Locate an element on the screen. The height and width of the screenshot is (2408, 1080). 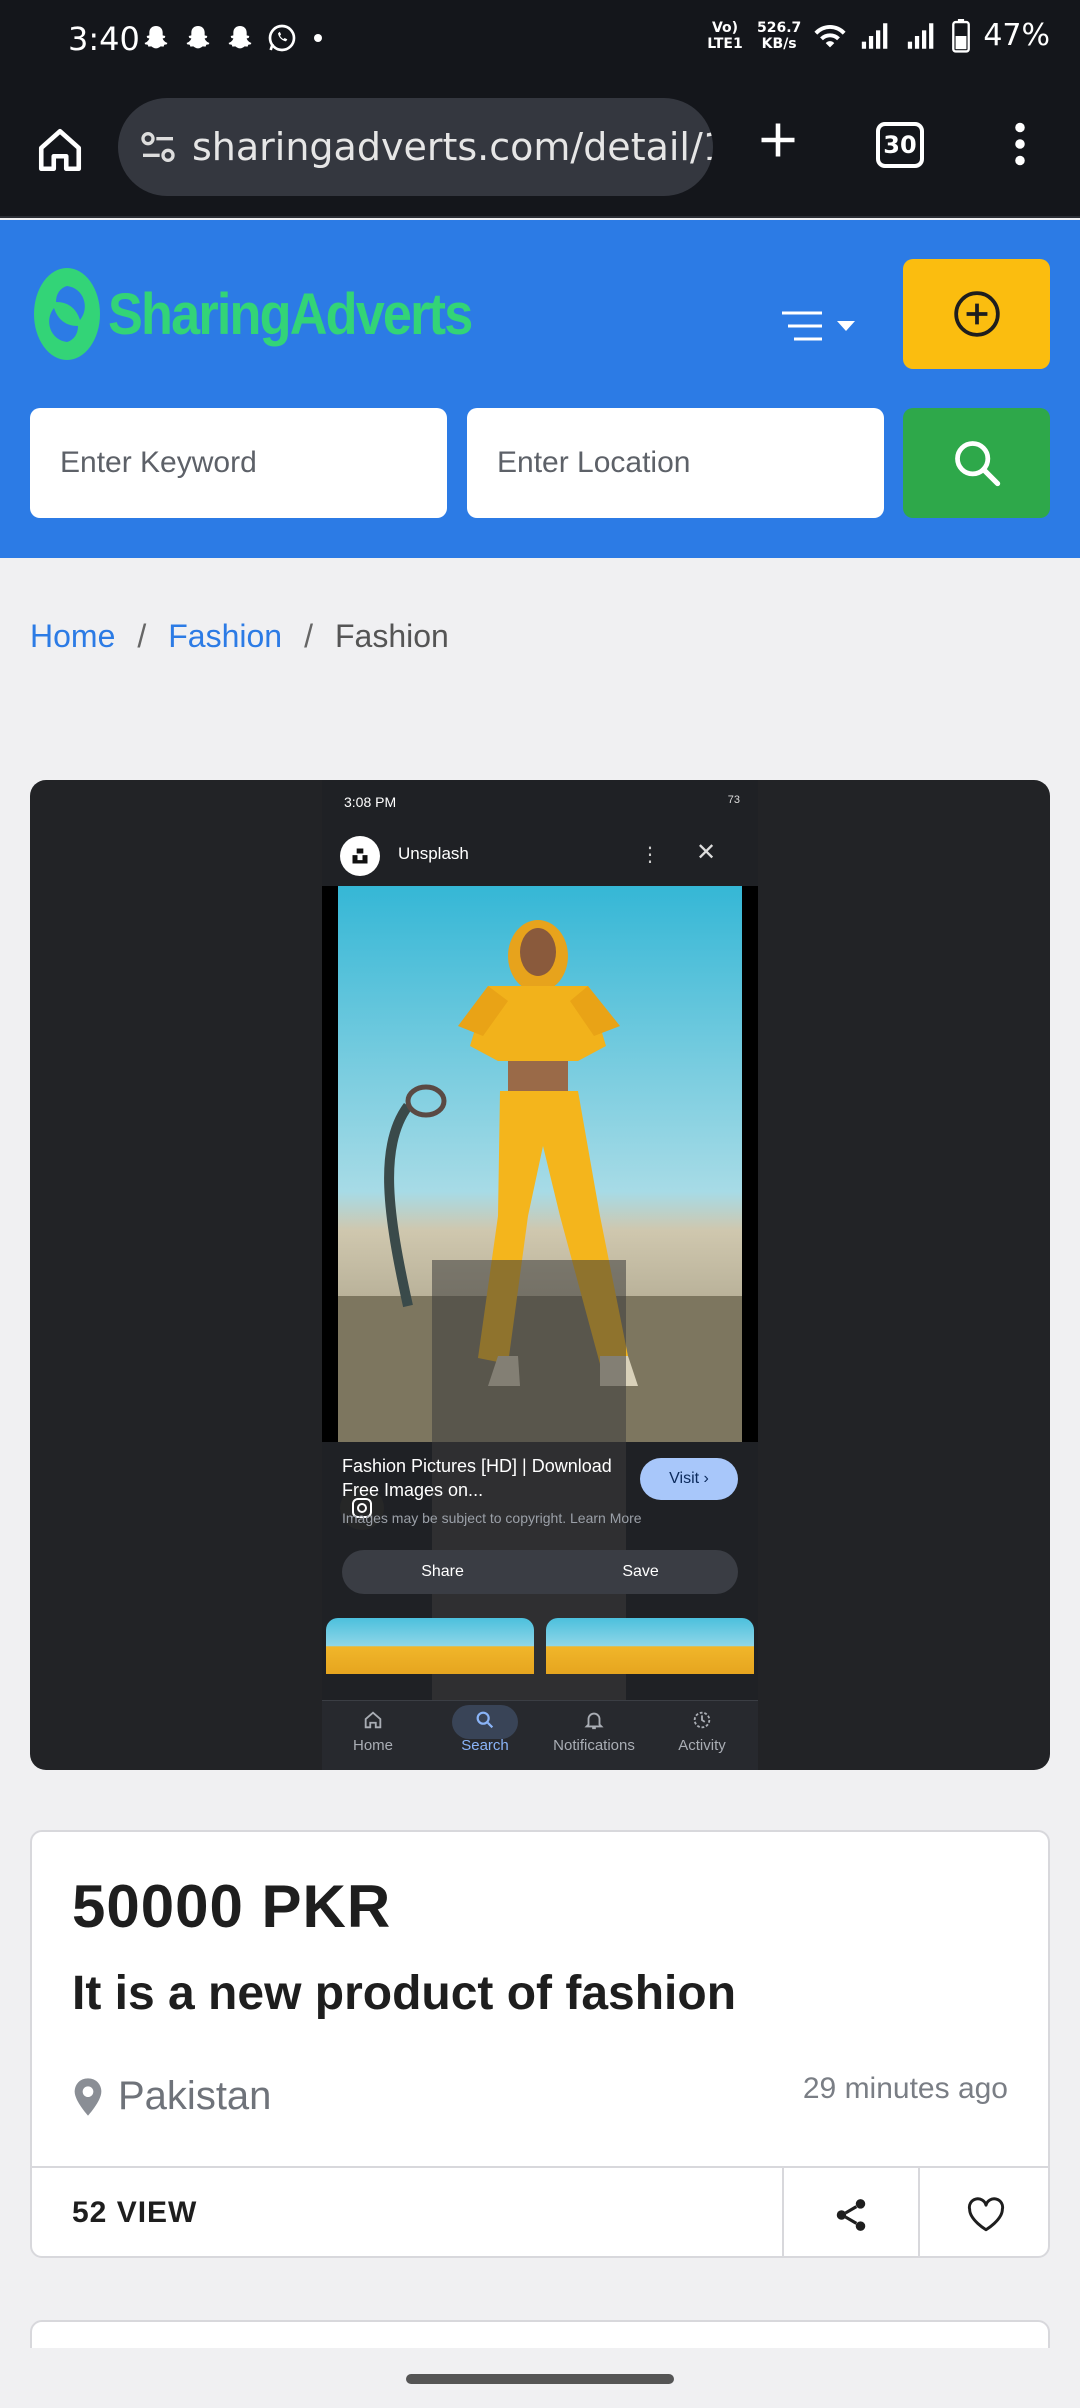
listing-location: Pakistan is located at coordinates (171, 2096).